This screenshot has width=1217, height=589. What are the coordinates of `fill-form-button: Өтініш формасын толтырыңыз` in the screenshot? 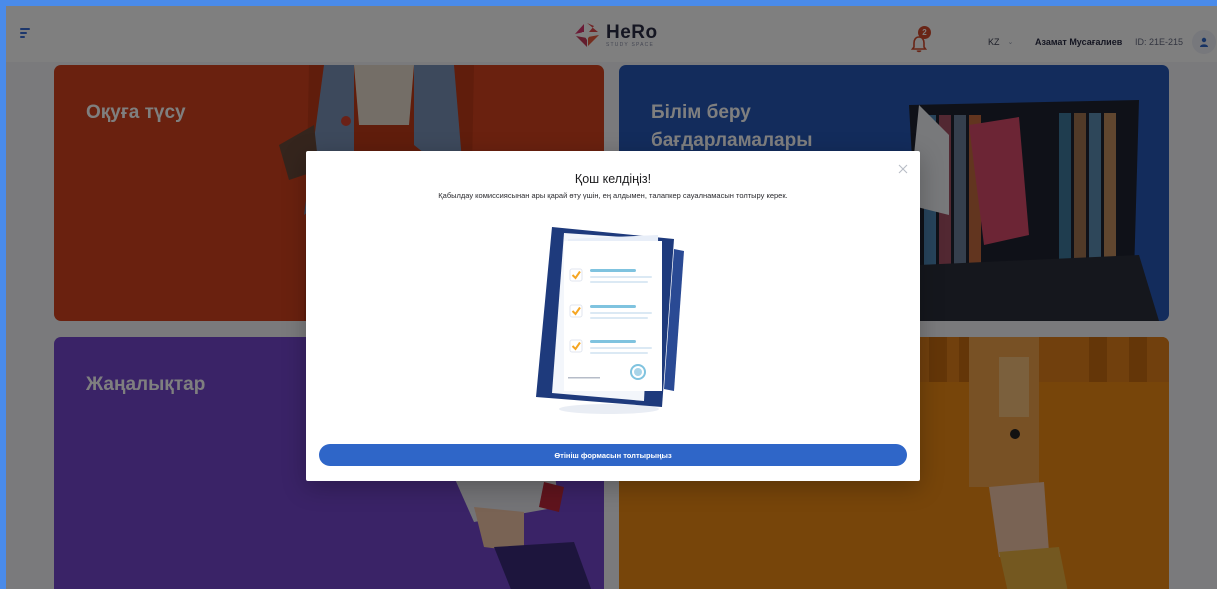 It's located at (613, 455).